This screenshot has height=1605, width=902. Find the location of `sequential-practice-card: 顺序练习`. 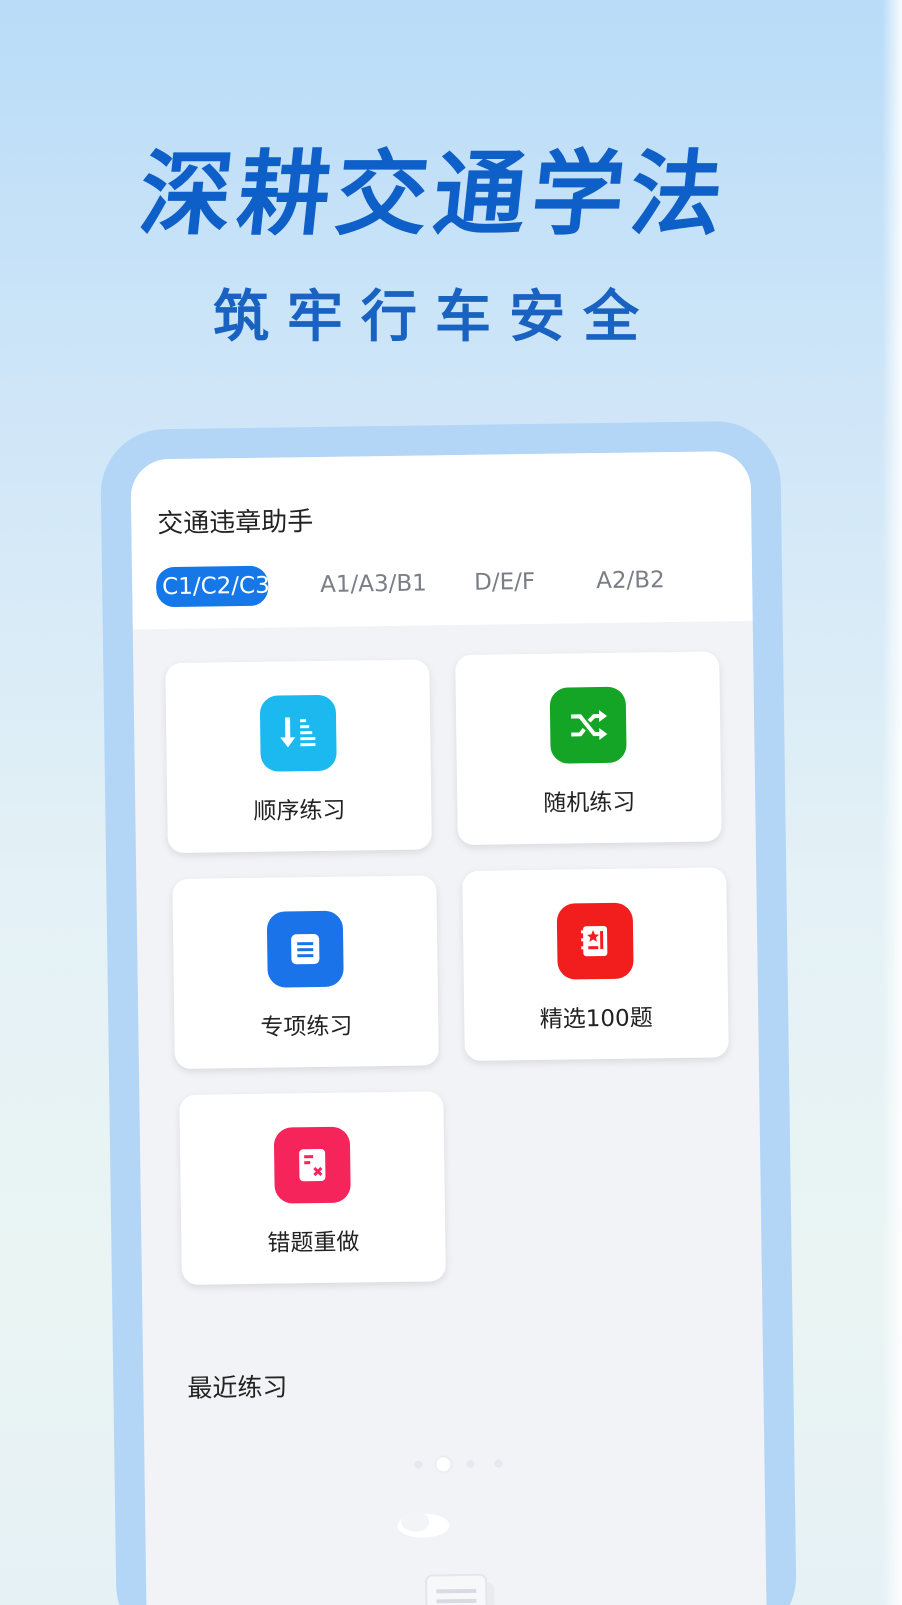

sequential-practice-card: 顺序练习 is located at coordinates (298, 756).